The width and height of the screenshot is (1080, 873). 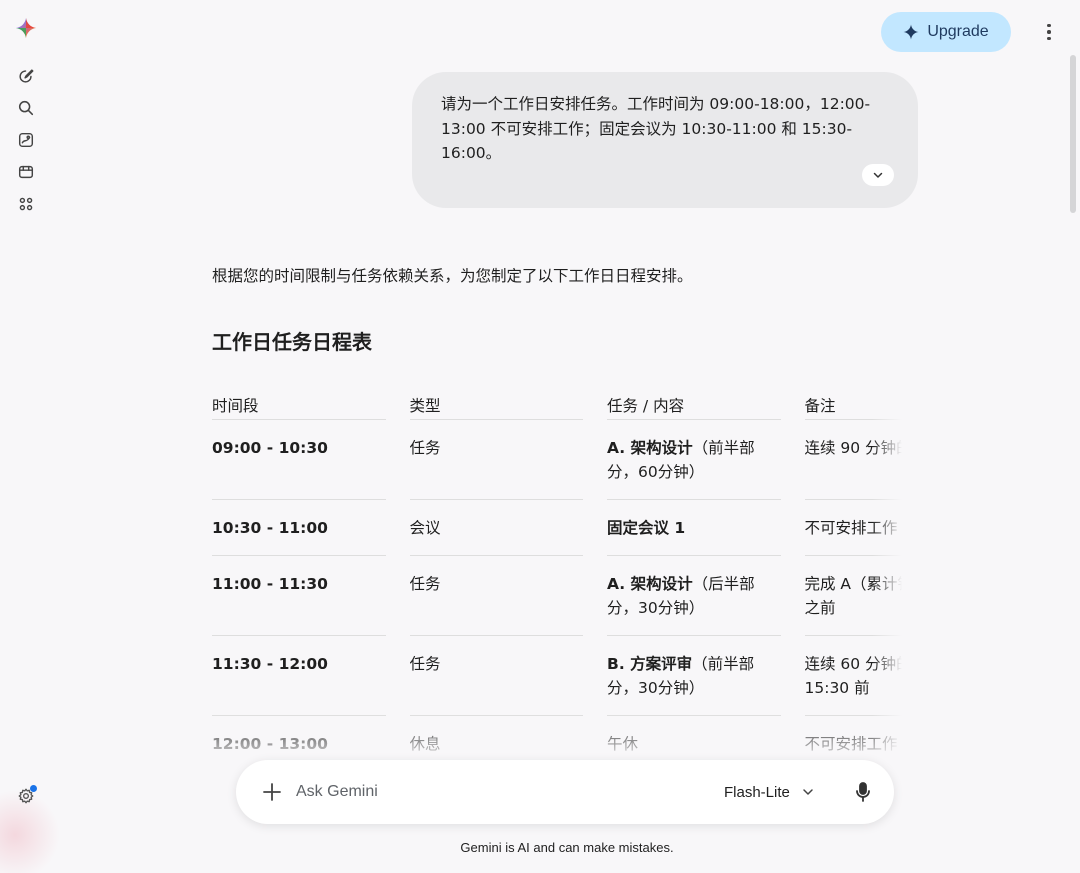 I want to click on upgrade-label: Upgrade, so click(x=958, y=31).